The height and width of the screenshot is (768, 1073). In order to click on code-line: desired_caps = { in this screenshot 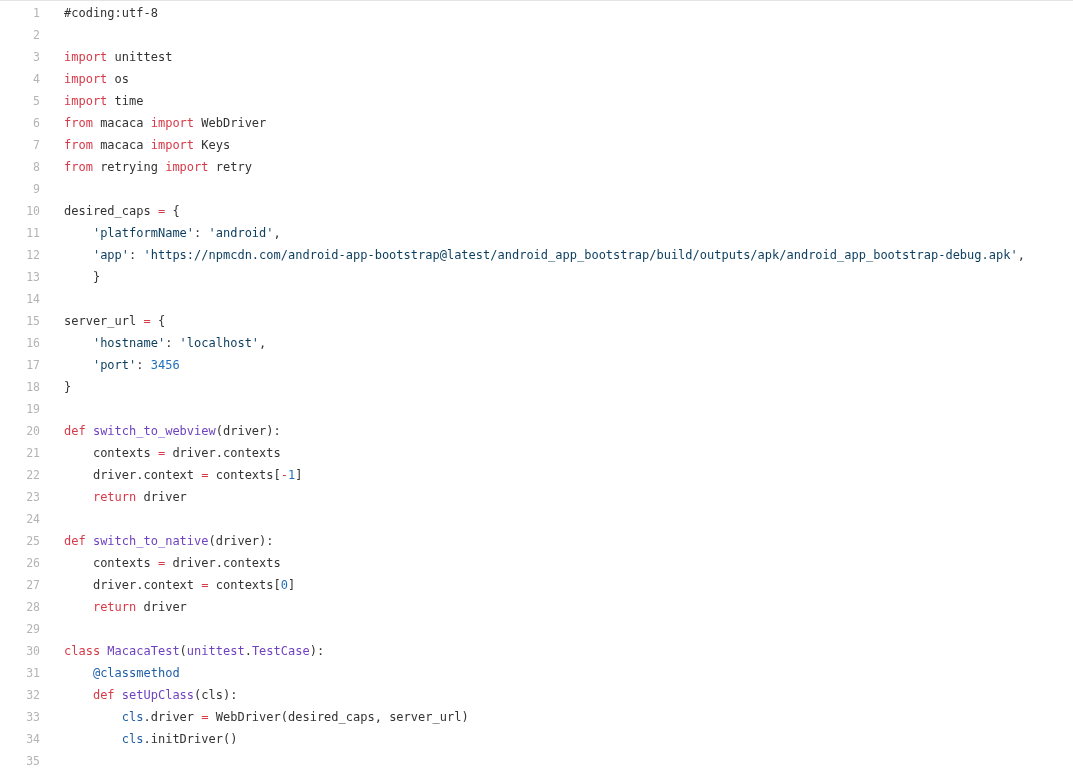, I will do `click(122, 211)`.